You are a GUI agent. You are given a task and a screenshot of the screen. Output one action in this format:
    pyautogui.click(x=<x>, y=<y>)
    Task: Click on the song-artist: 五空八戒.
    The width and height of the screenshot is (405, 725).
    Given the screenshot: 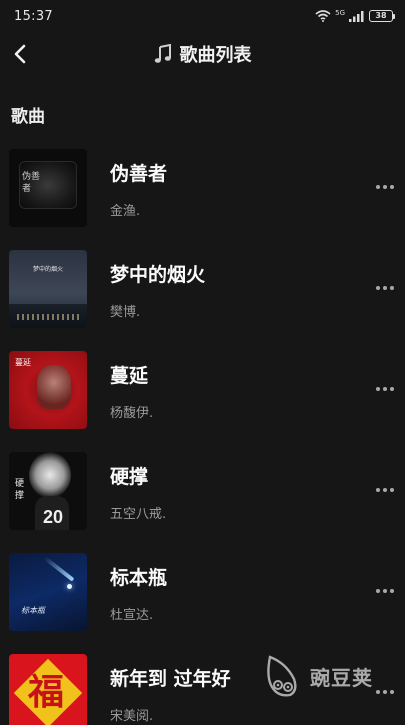 What is the action you would take?
    pyautogui.click(x=138, y=514)
    